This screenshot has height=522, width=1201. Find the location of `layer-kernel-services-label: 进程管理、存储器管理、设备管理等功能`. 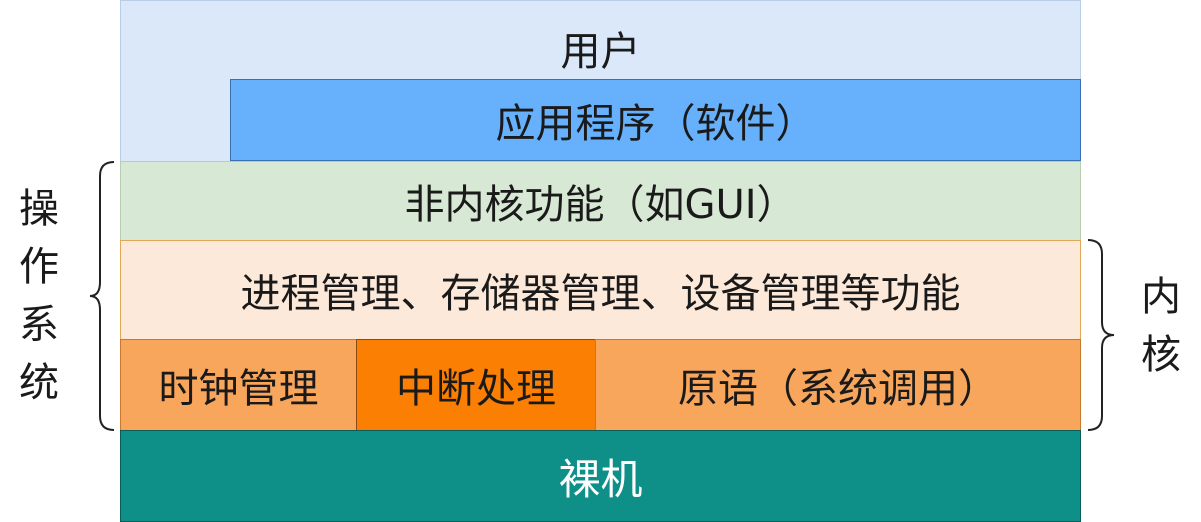

layer-kernel-services-label: 进程管理、存储器管理、设备管理等功能 is located at coordinates (600, 294).